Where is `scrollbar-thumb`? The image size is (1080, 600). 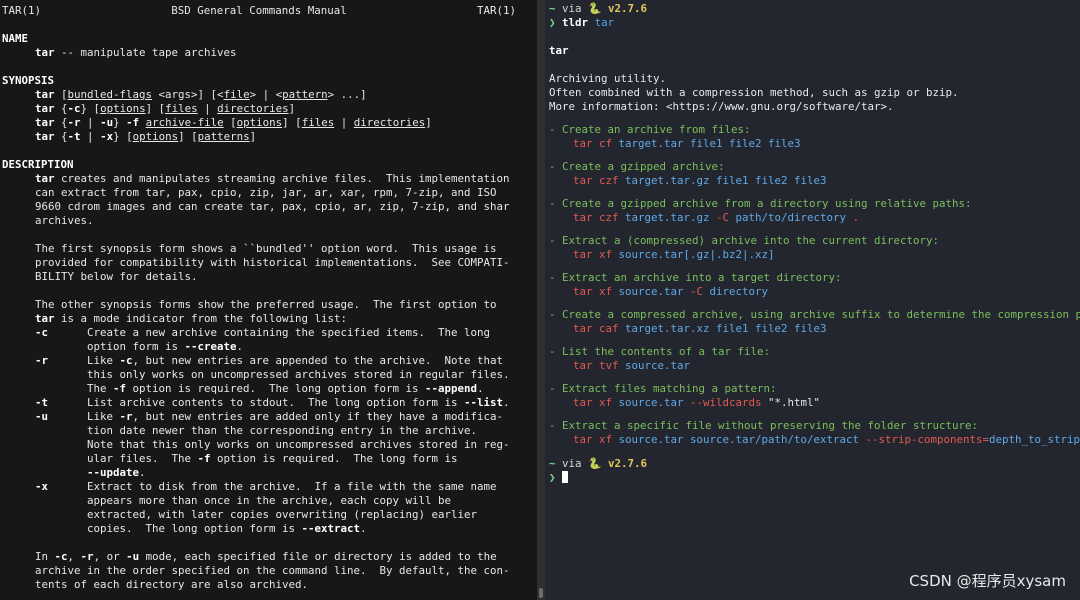 scrollbar-thumb is located at coordinates (541, 593).